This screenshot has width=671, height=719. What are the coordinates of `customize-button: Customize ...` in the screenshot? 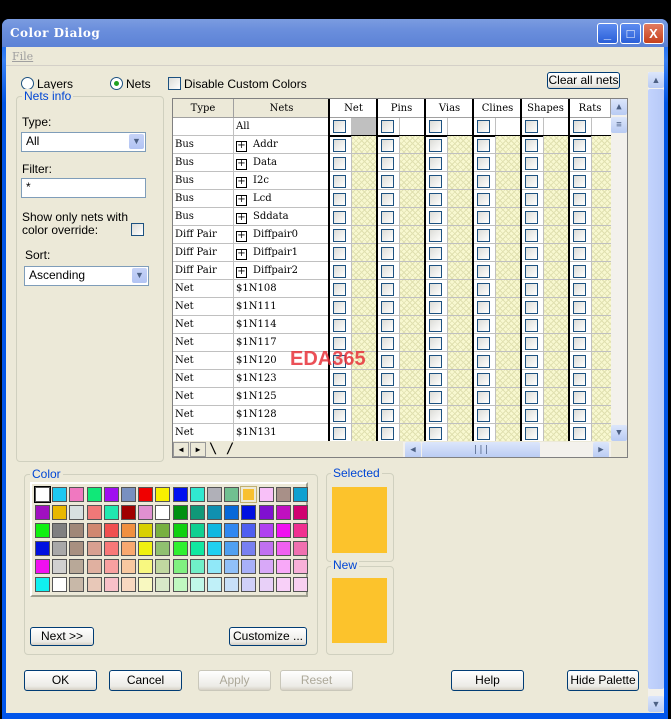 It's located at (268, 636).